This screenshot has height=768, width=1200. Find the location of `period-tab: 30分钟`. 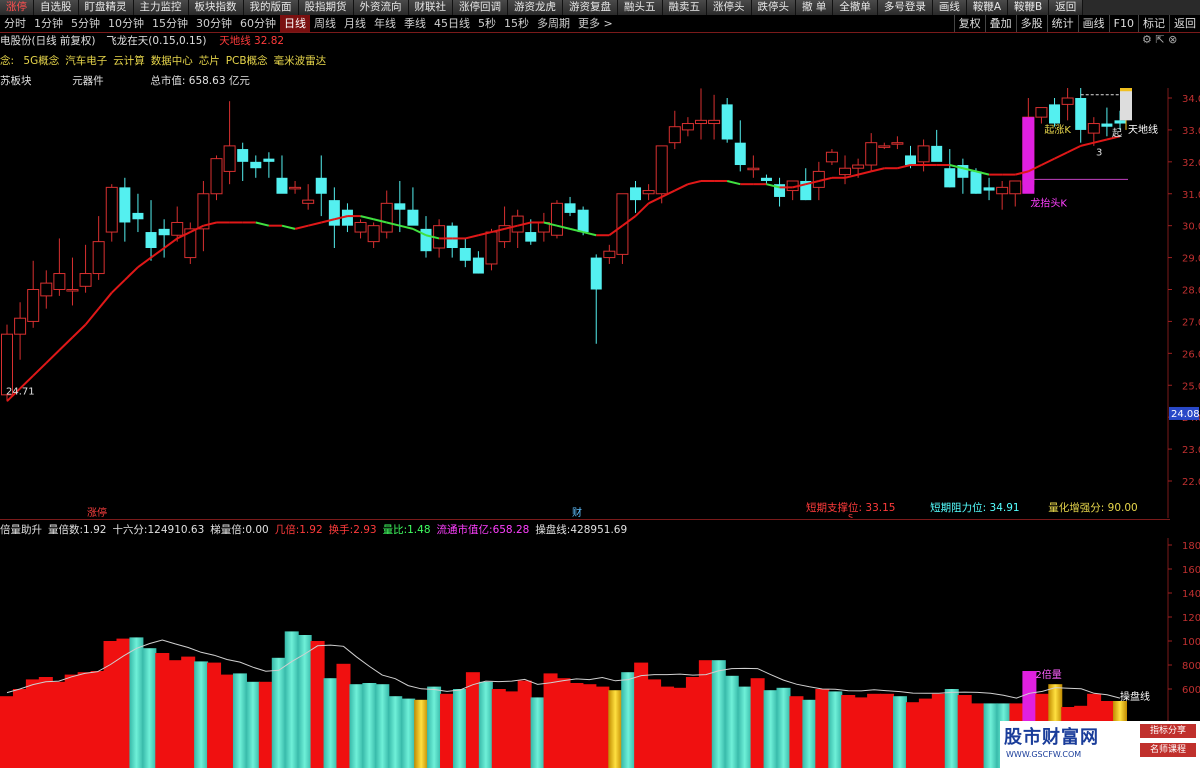

period-tab: 30分钟 is located at coordinates (214, 23).